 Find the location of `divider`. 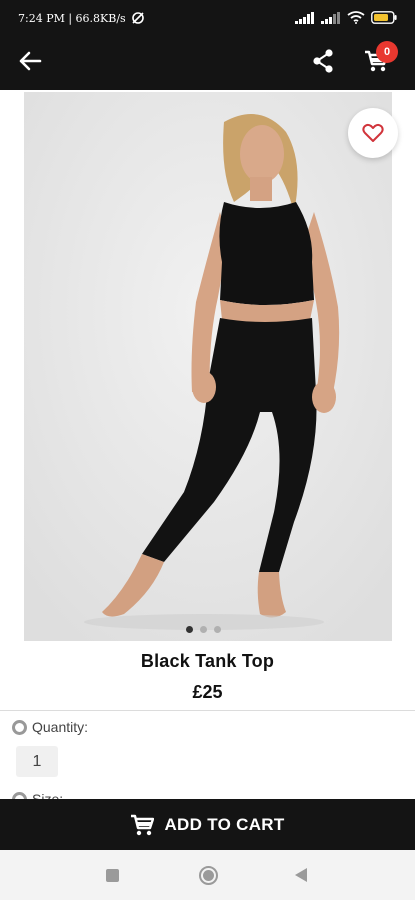

divider is located at coordinates (207, 710).